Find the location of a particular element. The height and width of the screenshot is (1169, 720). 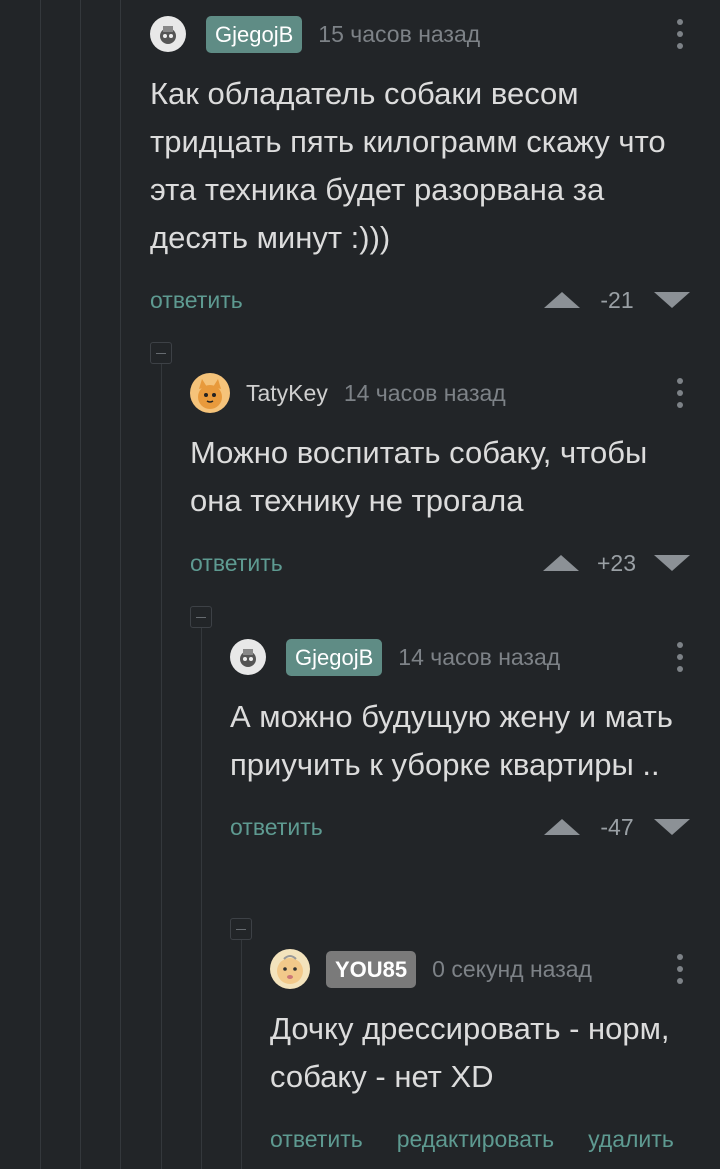

vote-controls: -21 is located at coordinates (617, 300).